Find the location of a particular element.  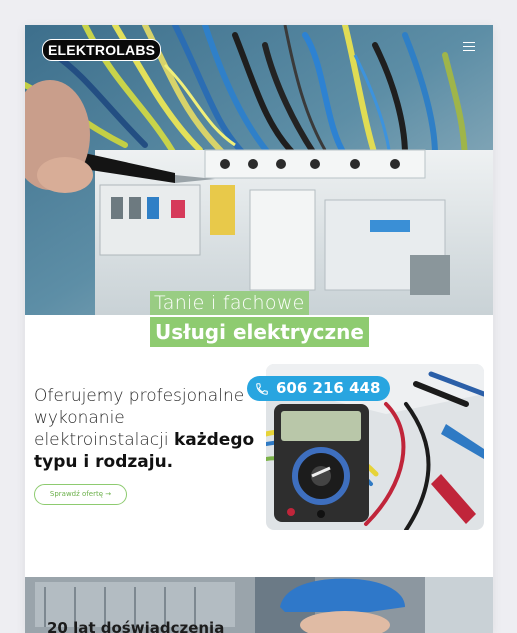

experience-heading: 20 lat doświadczenia is located at coordinates (136, 626).